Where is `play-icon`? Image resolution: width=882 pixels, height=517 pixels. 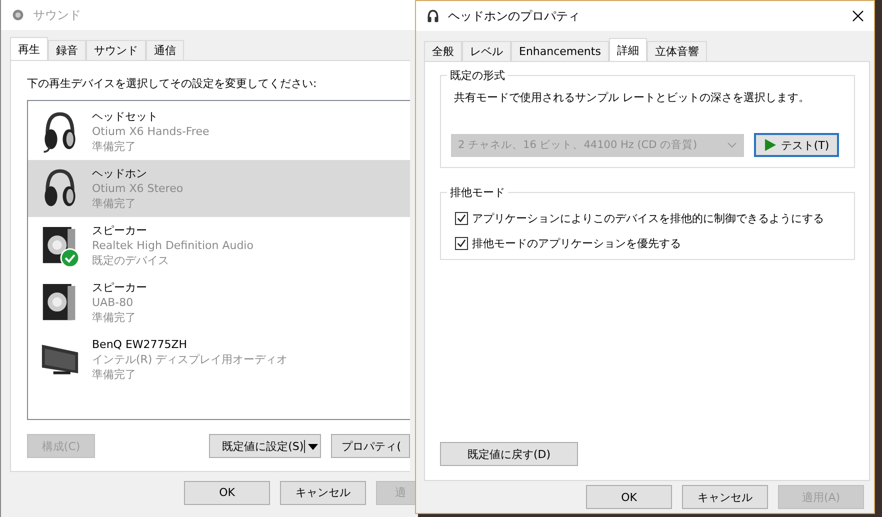 play-icon is located at coordinates (770, 145).